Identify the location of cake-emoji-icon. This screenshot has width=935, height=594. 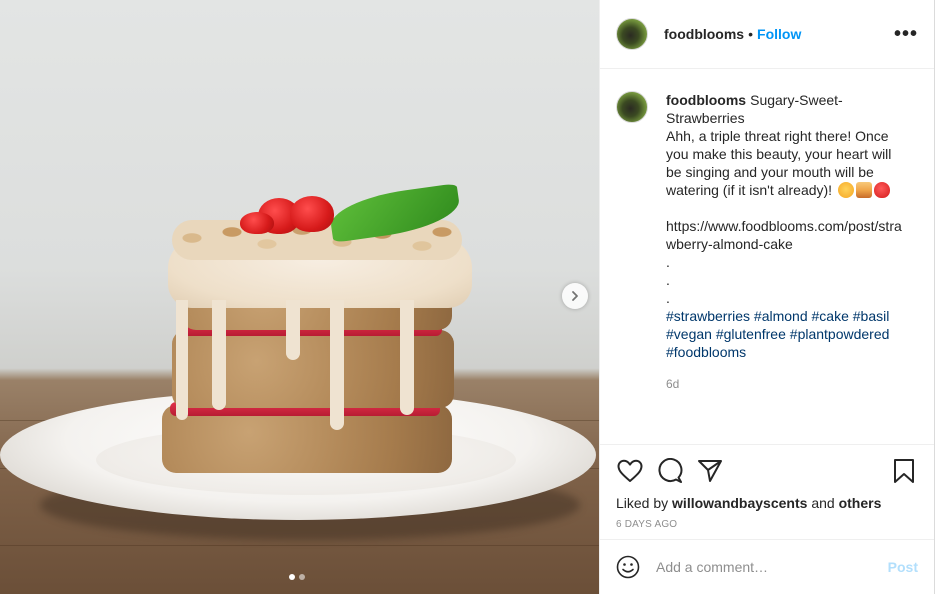
(863, 190).